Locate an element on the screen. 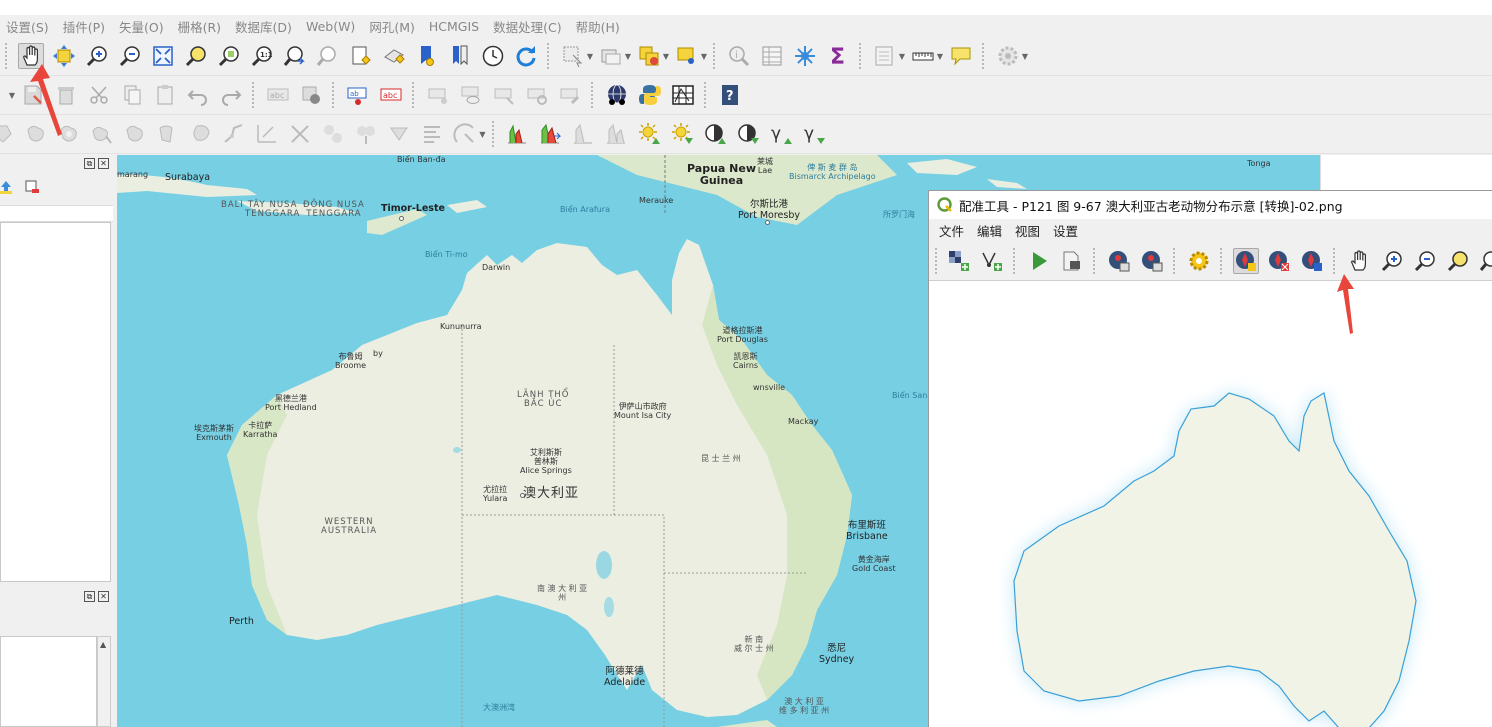  fill-ring-icon is located at coordinates (135, 134).